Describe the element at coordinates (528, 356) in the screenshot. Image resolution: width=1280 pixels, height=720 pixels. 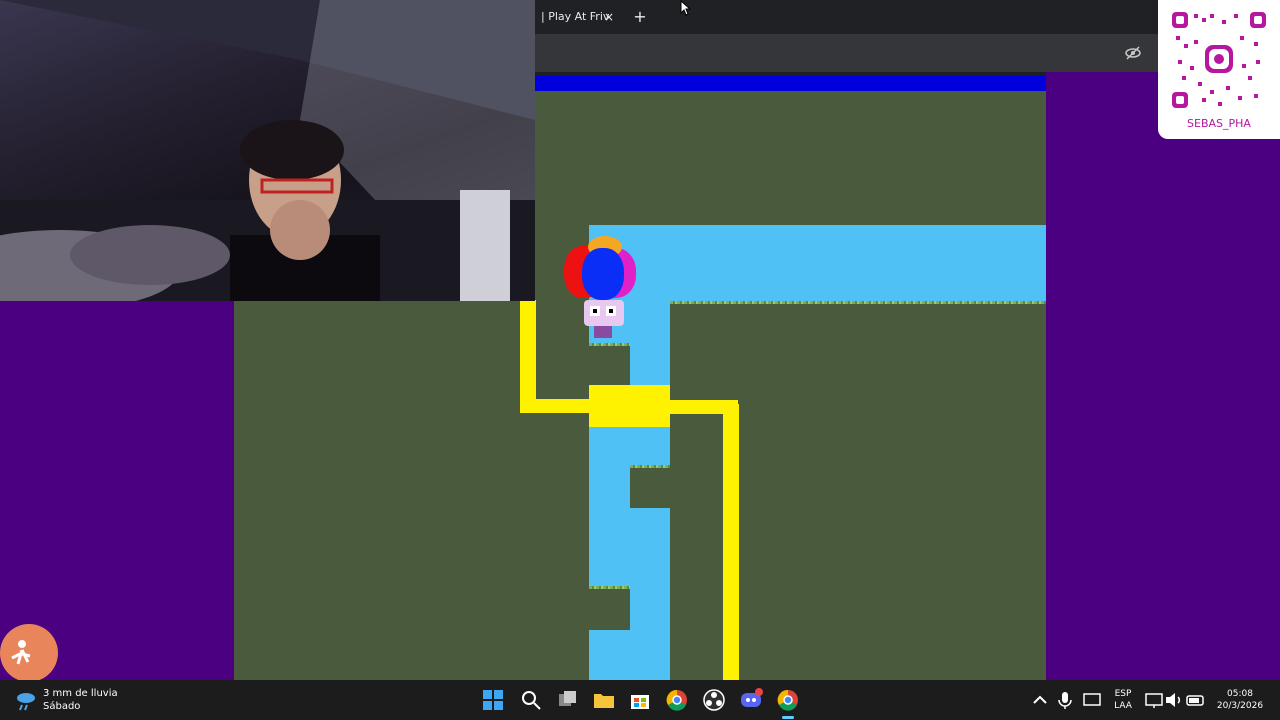
I see `pipe-left-vertical` at that location.